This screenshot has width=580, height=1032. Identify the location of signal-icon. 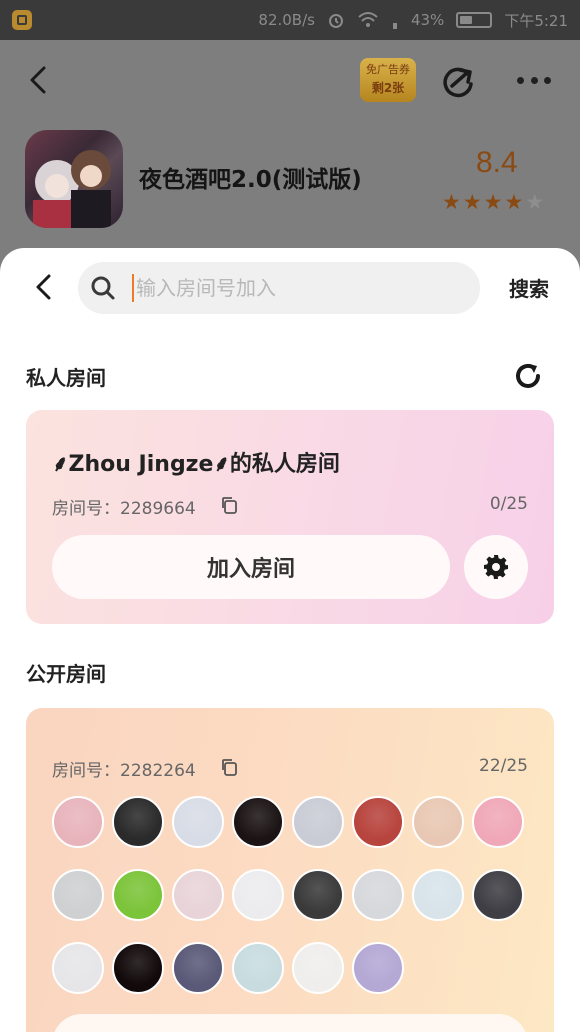
(394, 26).